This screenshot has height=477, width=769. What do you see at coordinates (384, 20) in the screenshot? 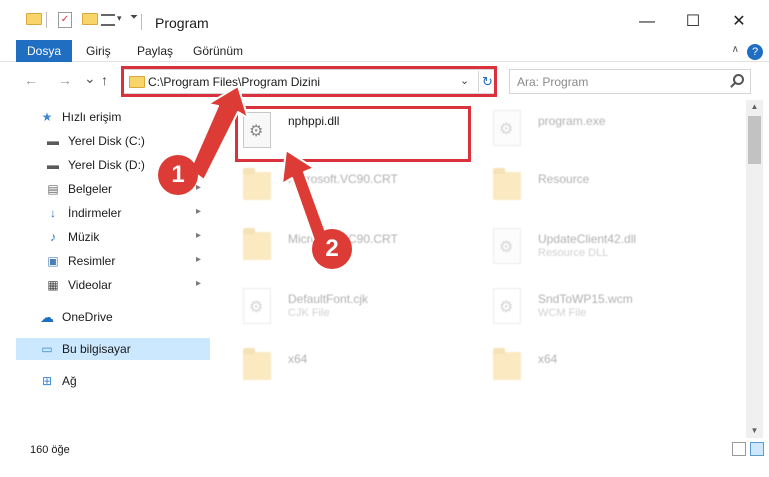
I see `title-bar: ✓ ▾ ⏷ Program — ☐ ✕` at bounding box center [384, 20].